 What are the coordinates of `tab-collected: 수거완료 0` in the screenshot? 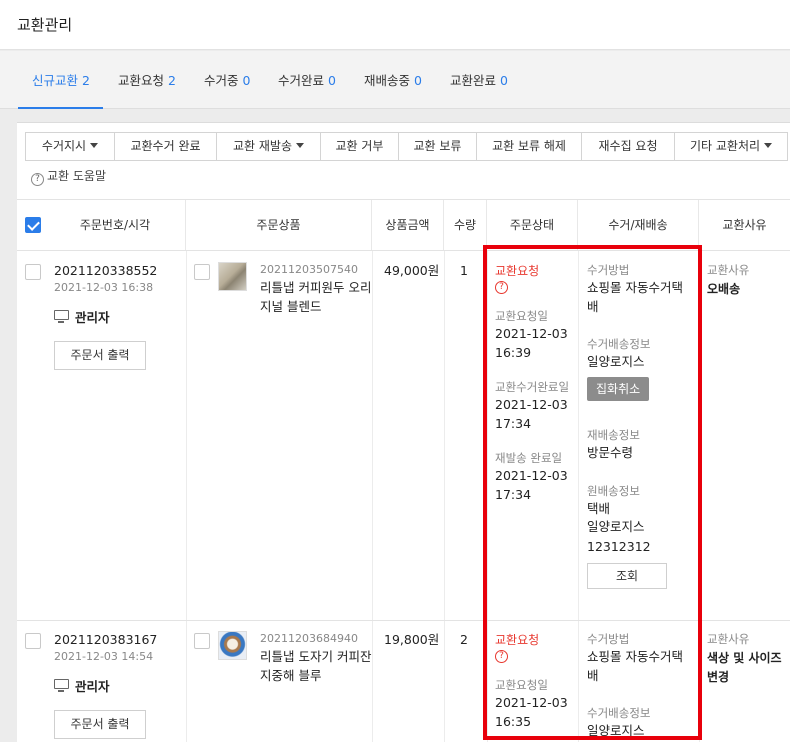 It's located at (307, 80).